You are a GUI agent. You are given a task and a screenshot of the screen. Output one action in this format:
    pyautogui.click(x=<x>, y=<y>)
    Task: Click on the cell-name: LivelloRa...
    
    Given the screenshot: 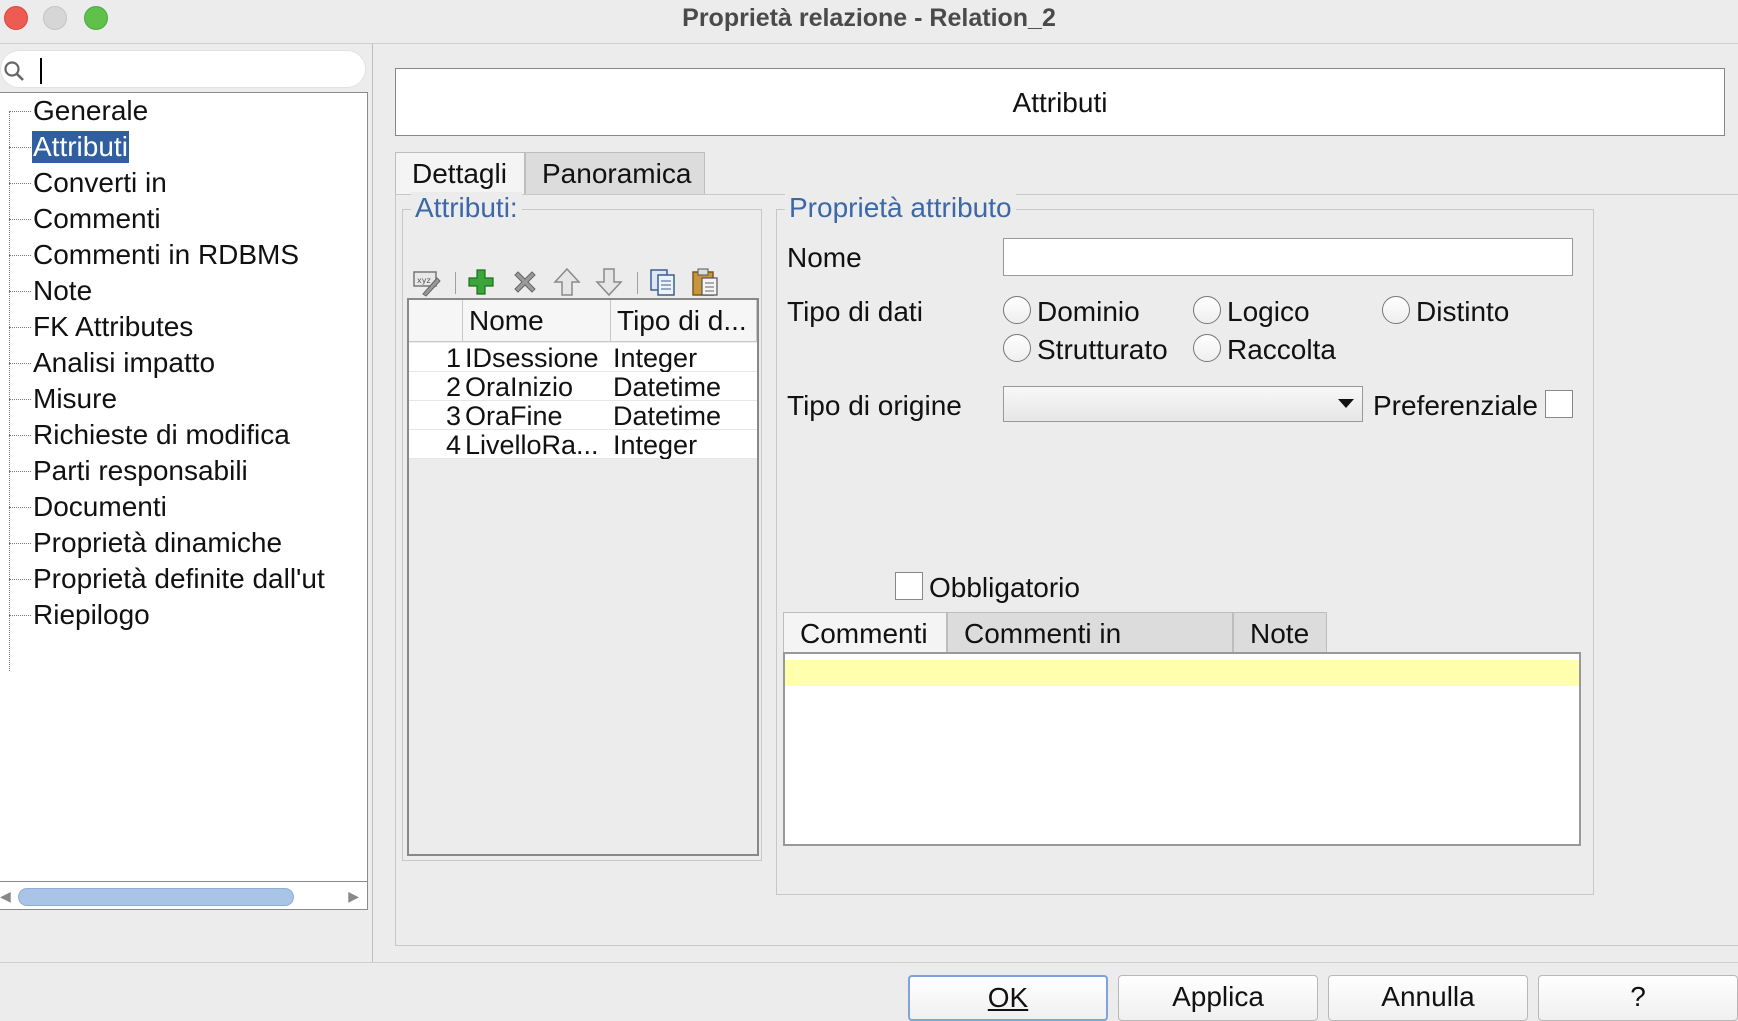 What is the action you would take?
    pyautogui.click(x=532, y=444)
    